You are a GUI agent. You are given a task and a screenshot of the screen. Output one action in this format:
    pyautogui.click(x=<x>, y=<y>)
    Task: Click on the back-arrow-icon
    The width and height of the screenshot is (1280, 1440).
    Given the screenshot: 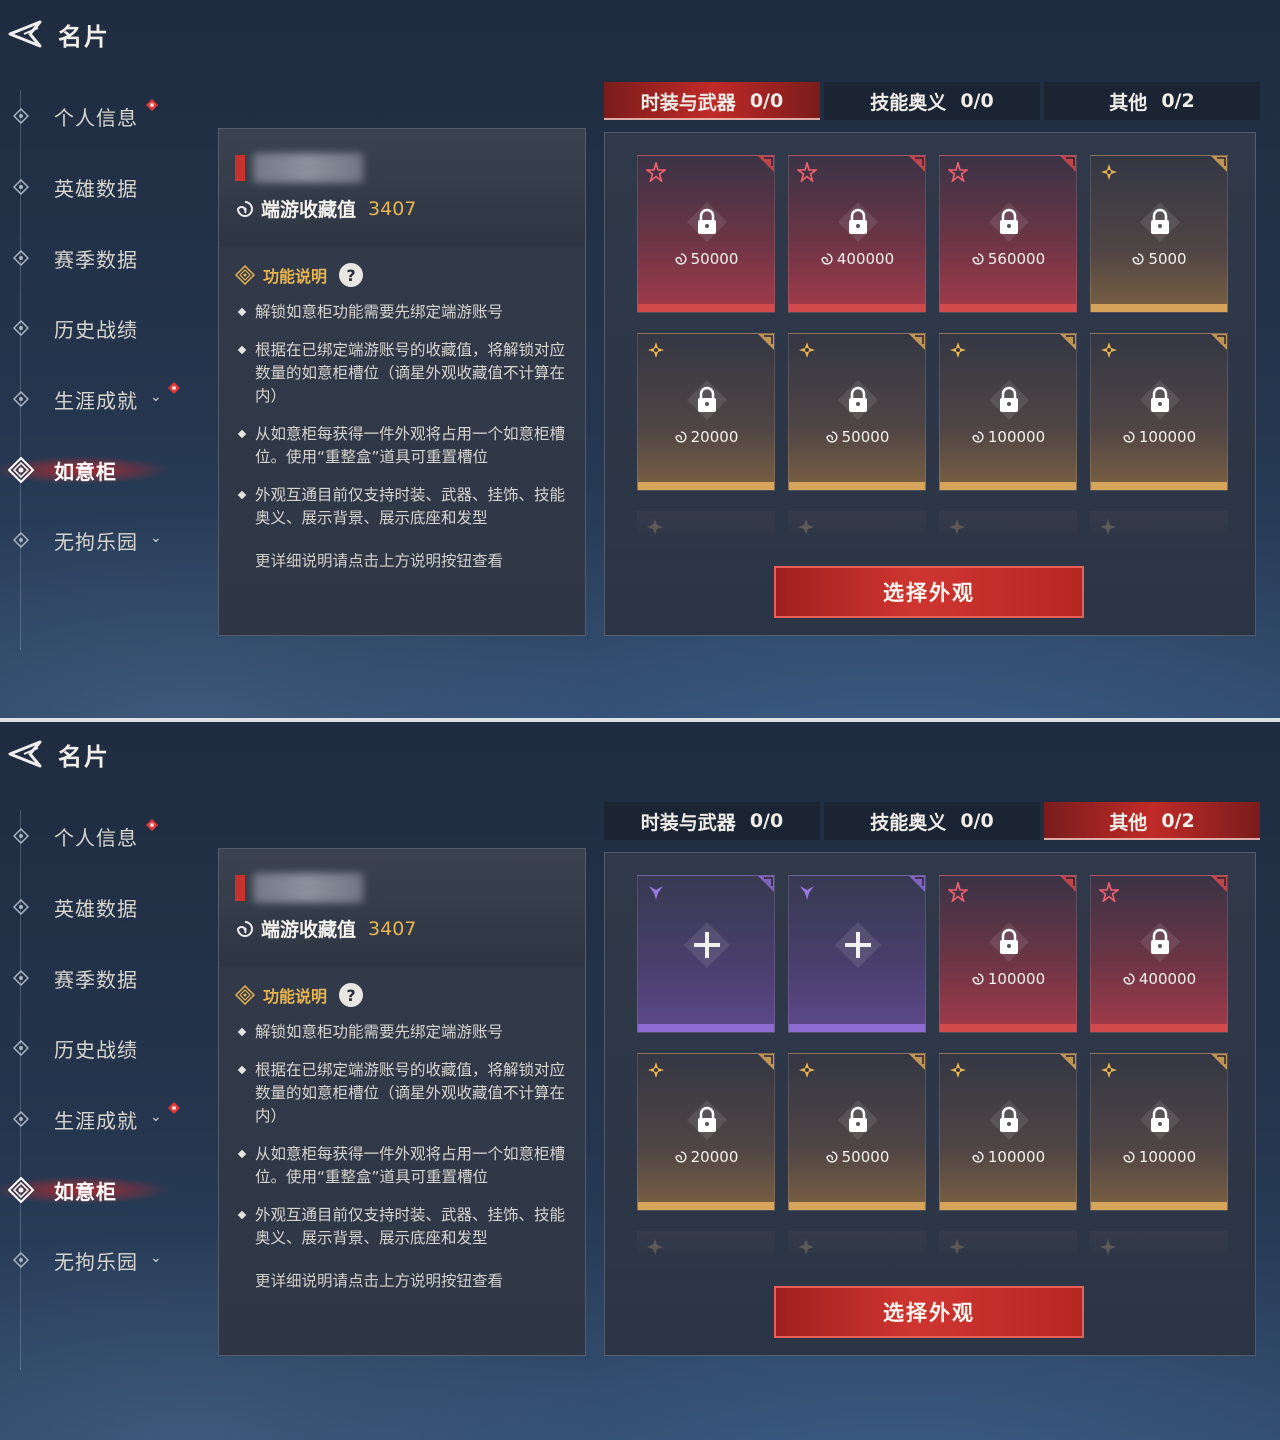 What is the action you would take?
    pyautogui.click(x=25, y=754)
    